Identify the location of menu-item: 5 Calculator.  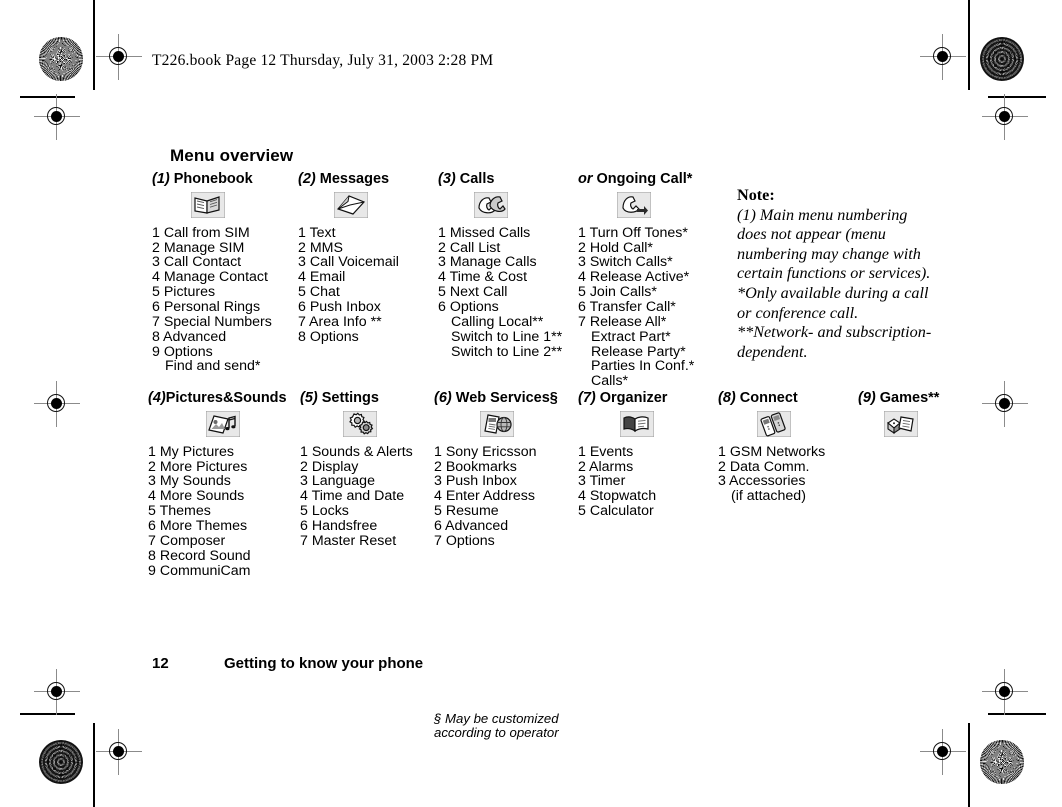
(616, 511).